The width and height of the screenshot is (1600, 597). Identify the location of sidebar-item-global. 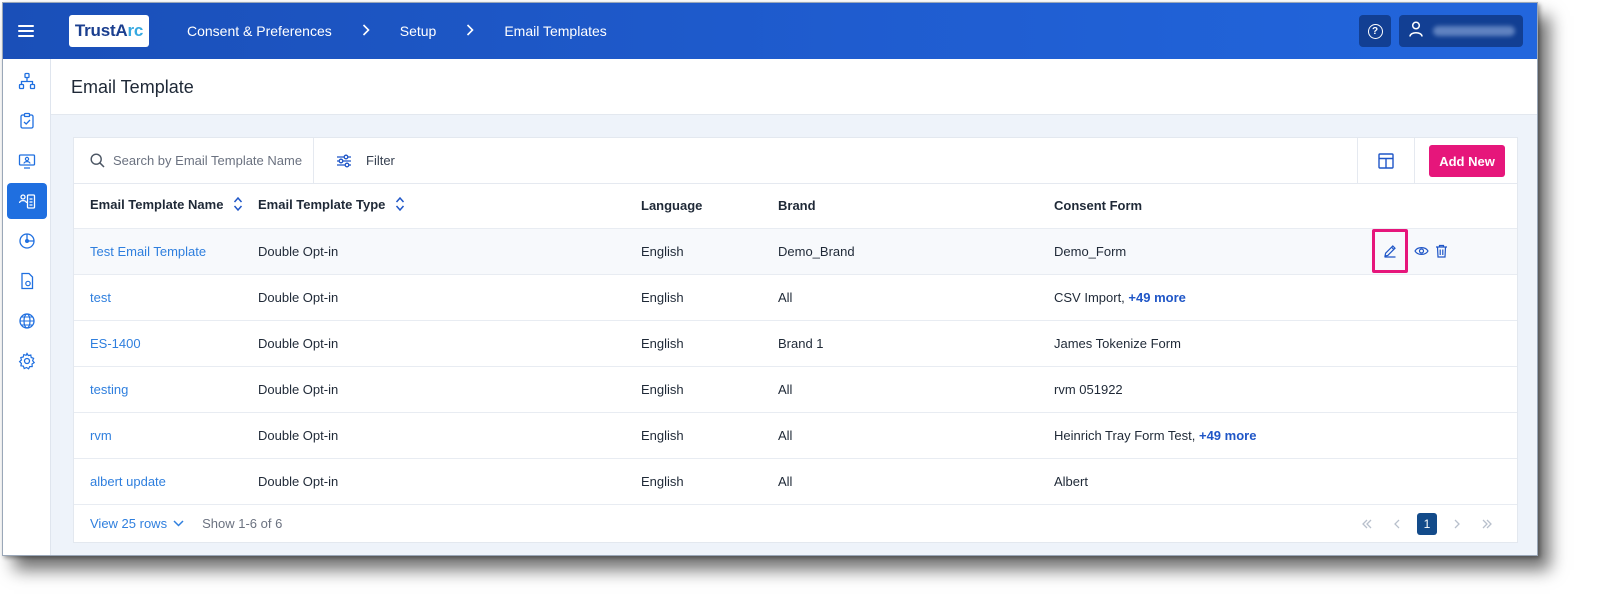
(27, 321).